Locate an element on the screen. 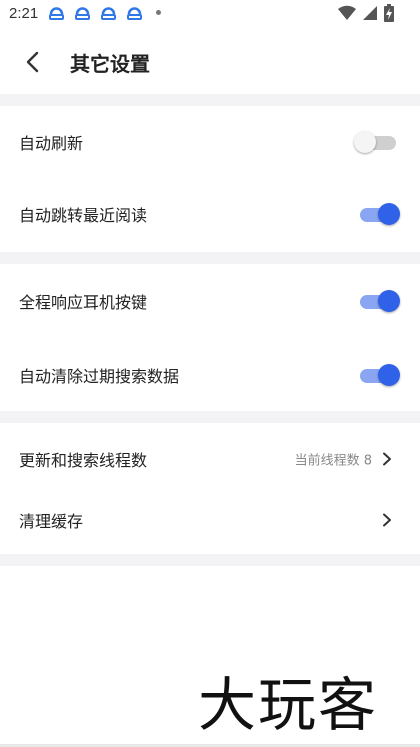 This screenshot has height=747, width=420. status-right-icons is located at coordinates (366, 13).